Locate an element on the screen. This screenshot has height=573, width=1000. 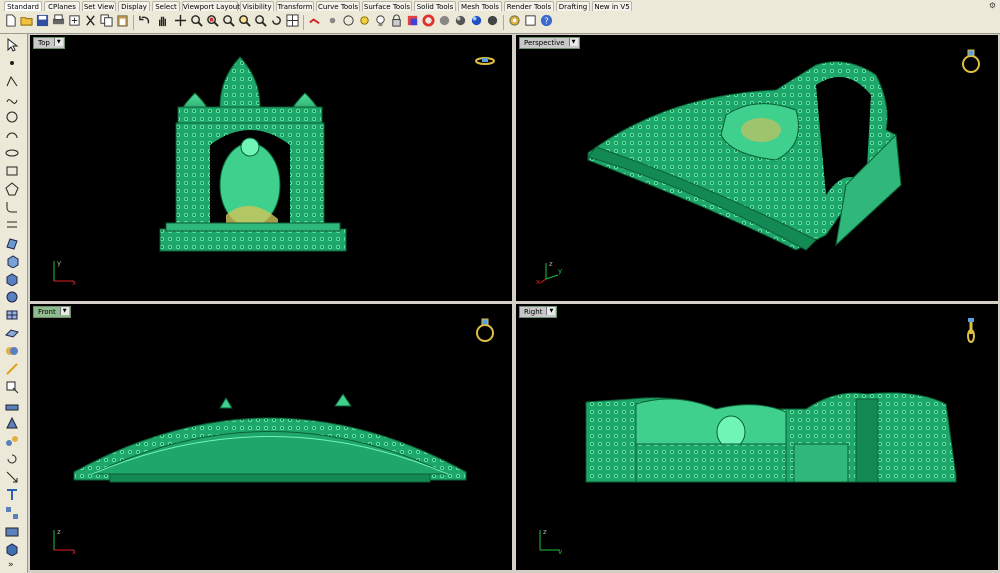
options-gear-icon is located at coordinates (514, 20).